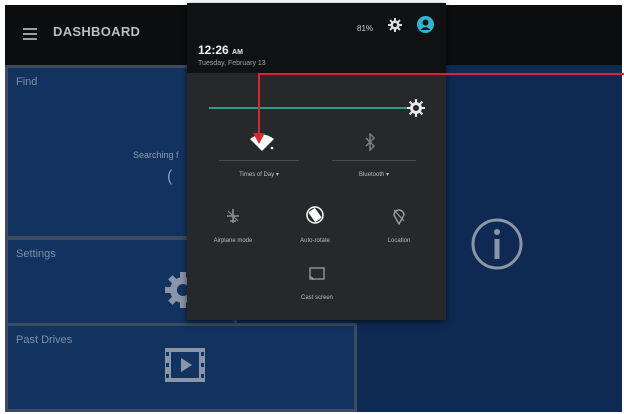 The image size is (624, 414). What do you see at coordinates (316, 38) in the screenshot?
I see `shade-header: 81% 12:26 AM Tuesday, February 13` at bounding box center [316, 38].